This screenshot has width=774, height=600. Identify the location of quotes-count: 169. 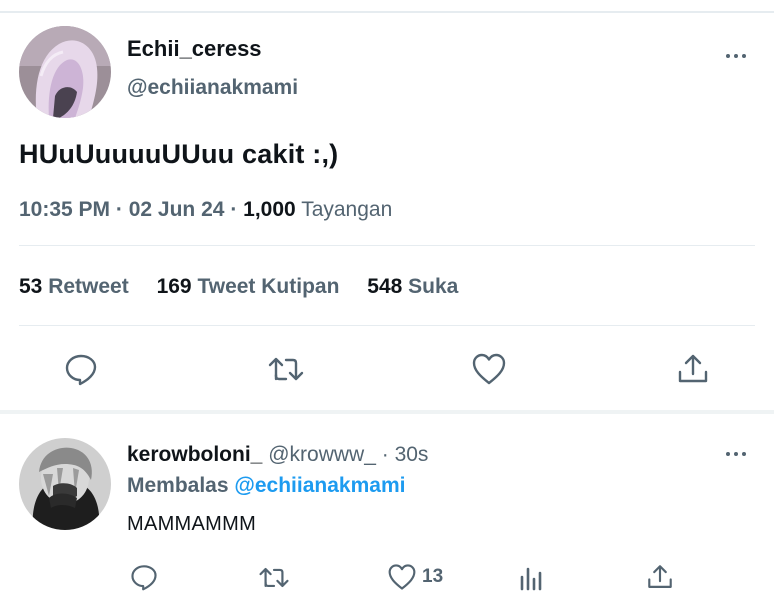
(174, 286).